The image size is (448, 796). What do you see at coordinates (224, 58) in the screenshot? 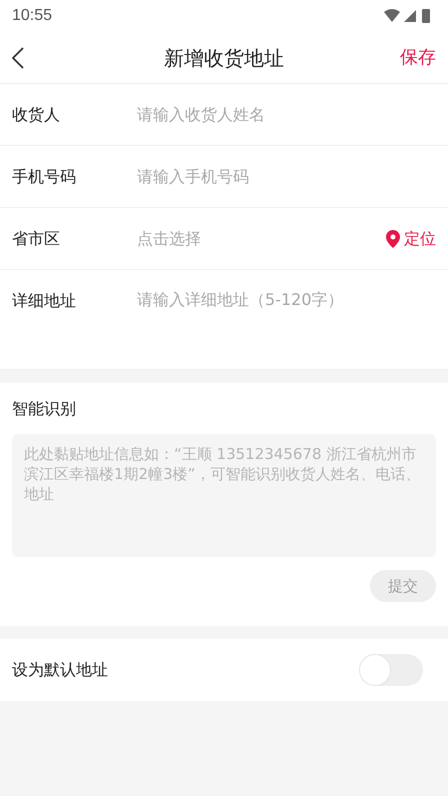
I see `page-title: 新增收货地址` at bounding box center [224, 58].